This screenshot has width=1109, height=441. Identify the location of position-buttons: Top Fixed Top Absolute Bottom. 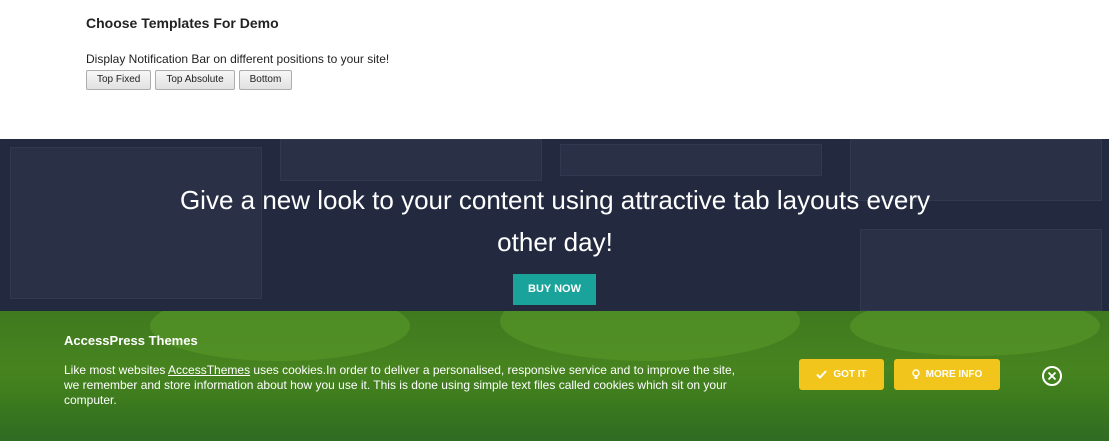
(189, 80).